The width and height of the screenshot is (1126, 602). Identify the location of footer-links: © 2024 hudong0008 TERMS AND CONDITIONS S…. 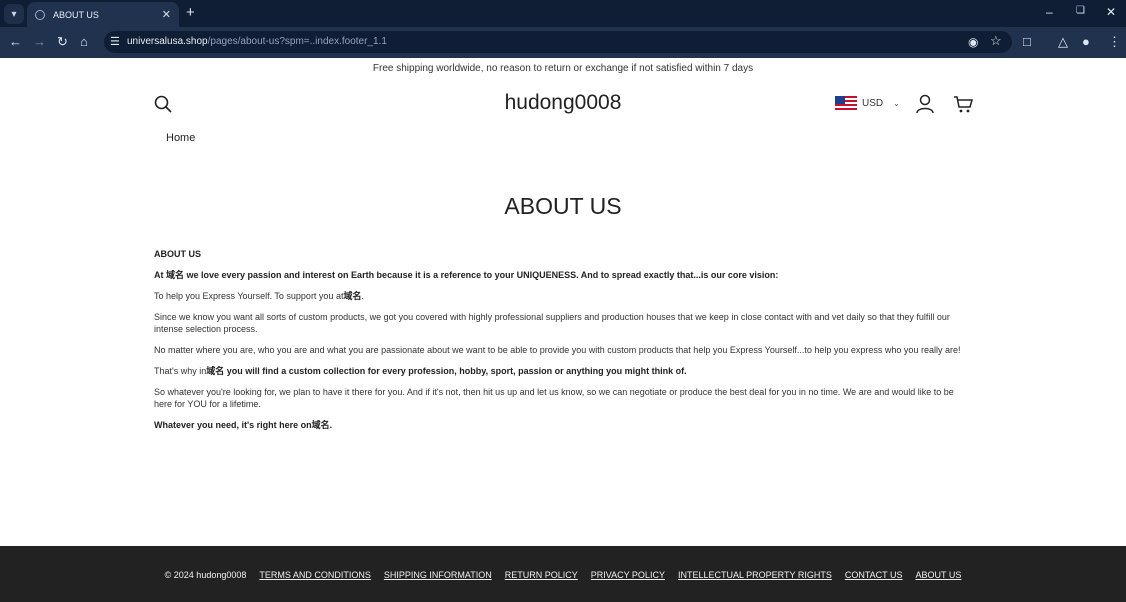
(563, 575).